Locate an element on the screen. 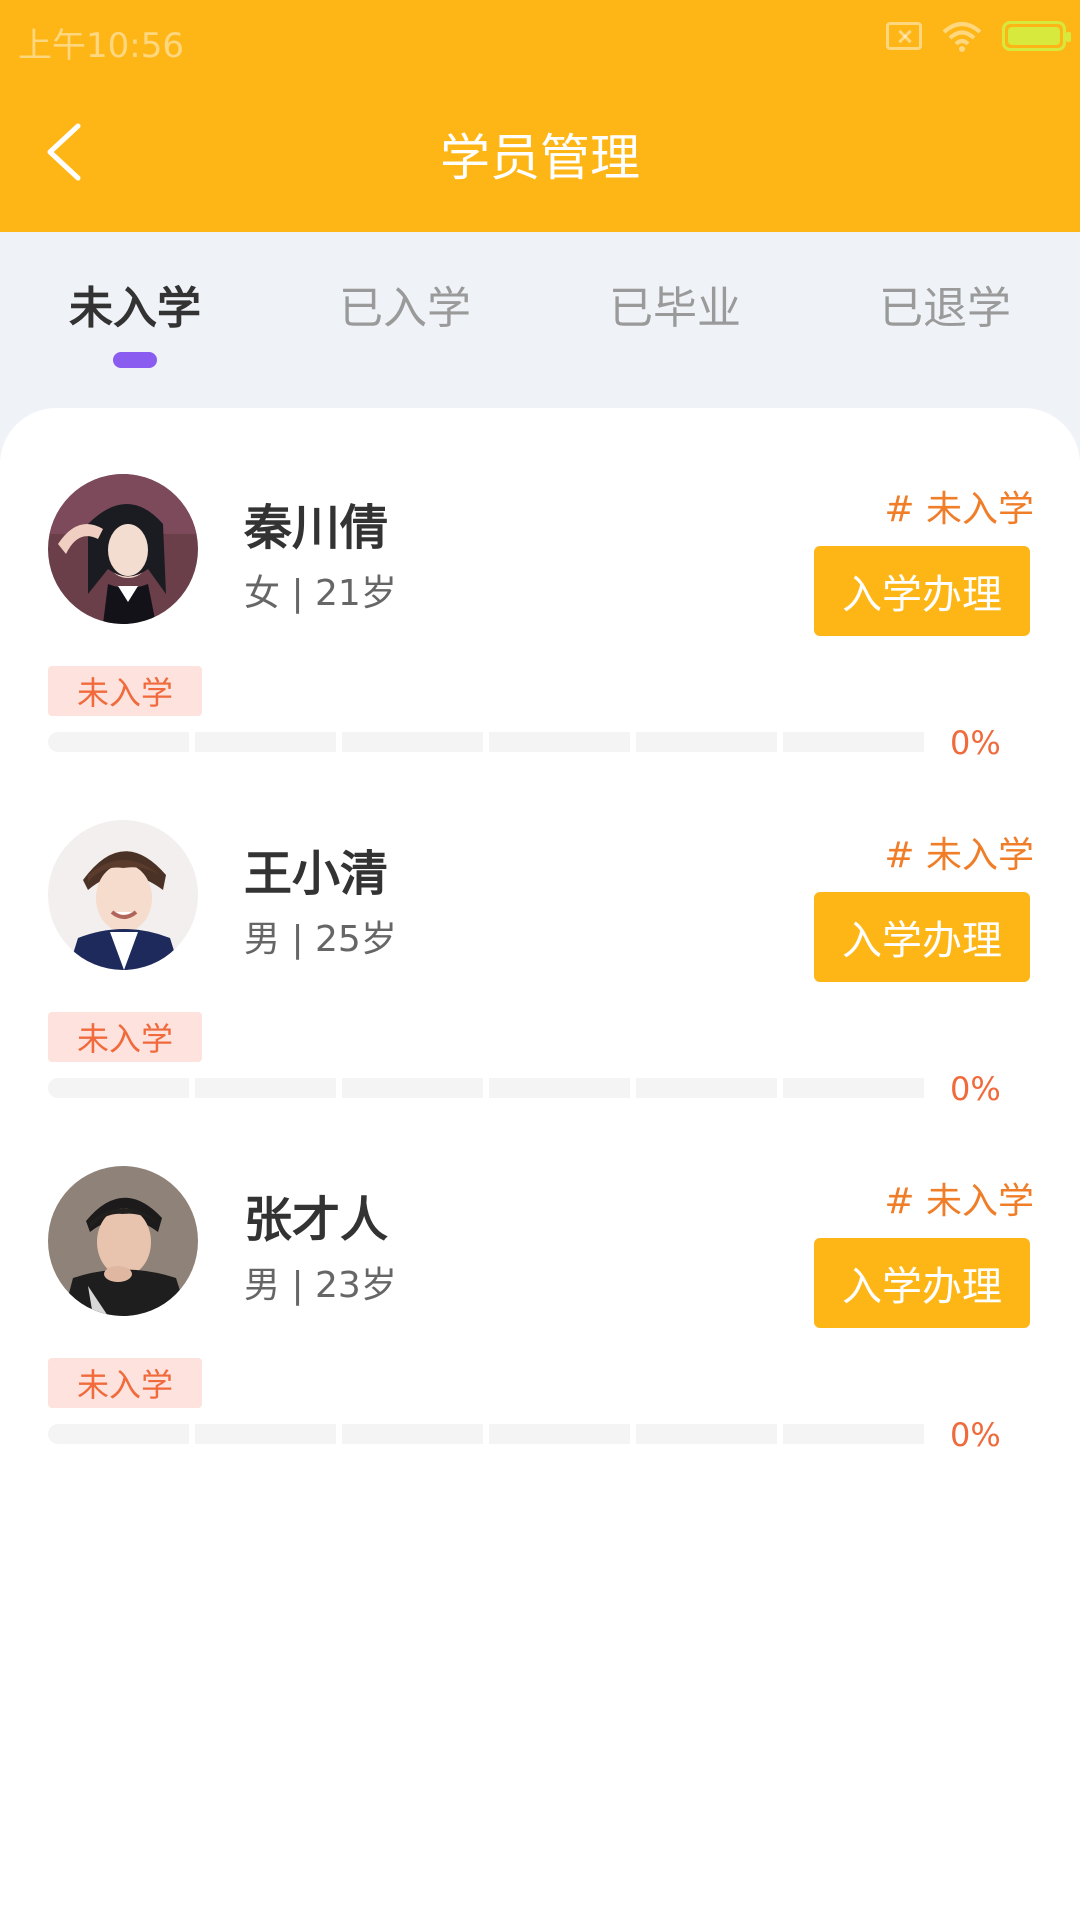 This screenshot has width=1080, height=1920. student-name: 王小清 is located at coordinates (316, 874).